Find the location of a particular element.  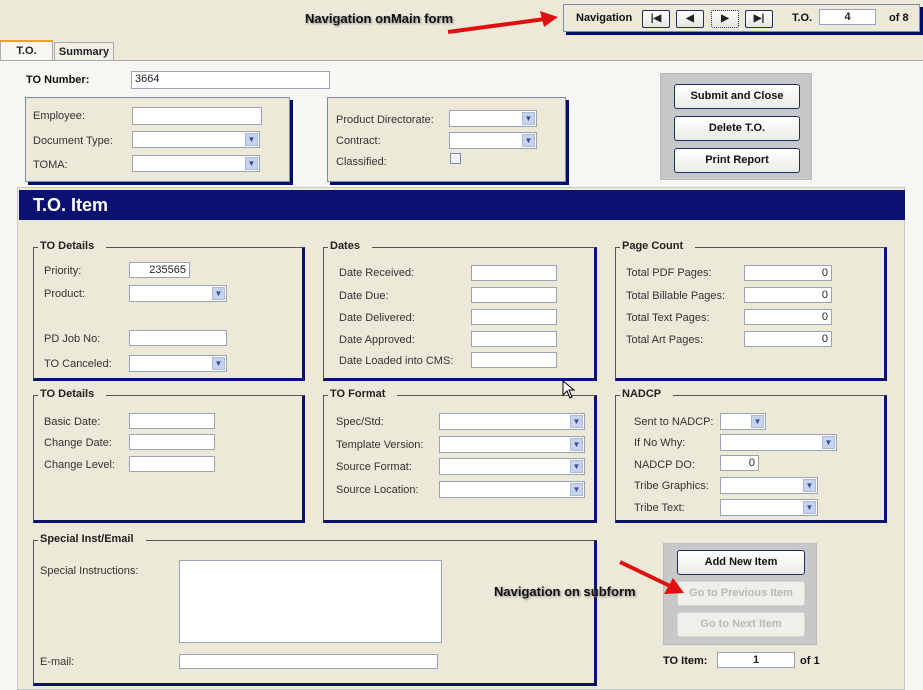

nadcp-do-label: NADCP DO: is located at coordinates (664, 465).